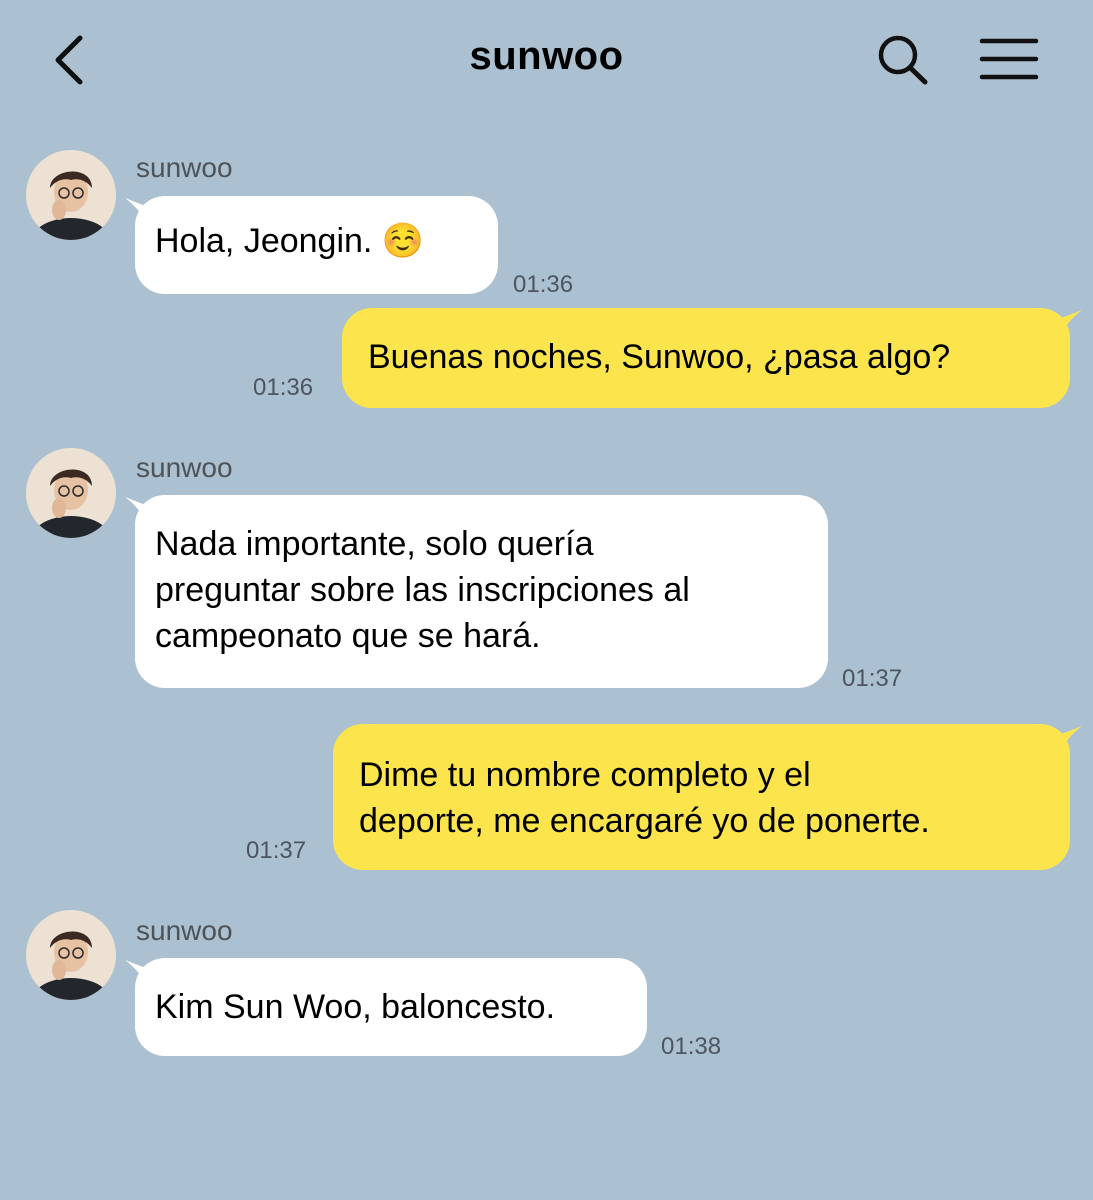  Describe the element at coordinates (422, 590) in the screenshot. I see `message-text-line: preguntar sobre las inscripciones al` at that location.